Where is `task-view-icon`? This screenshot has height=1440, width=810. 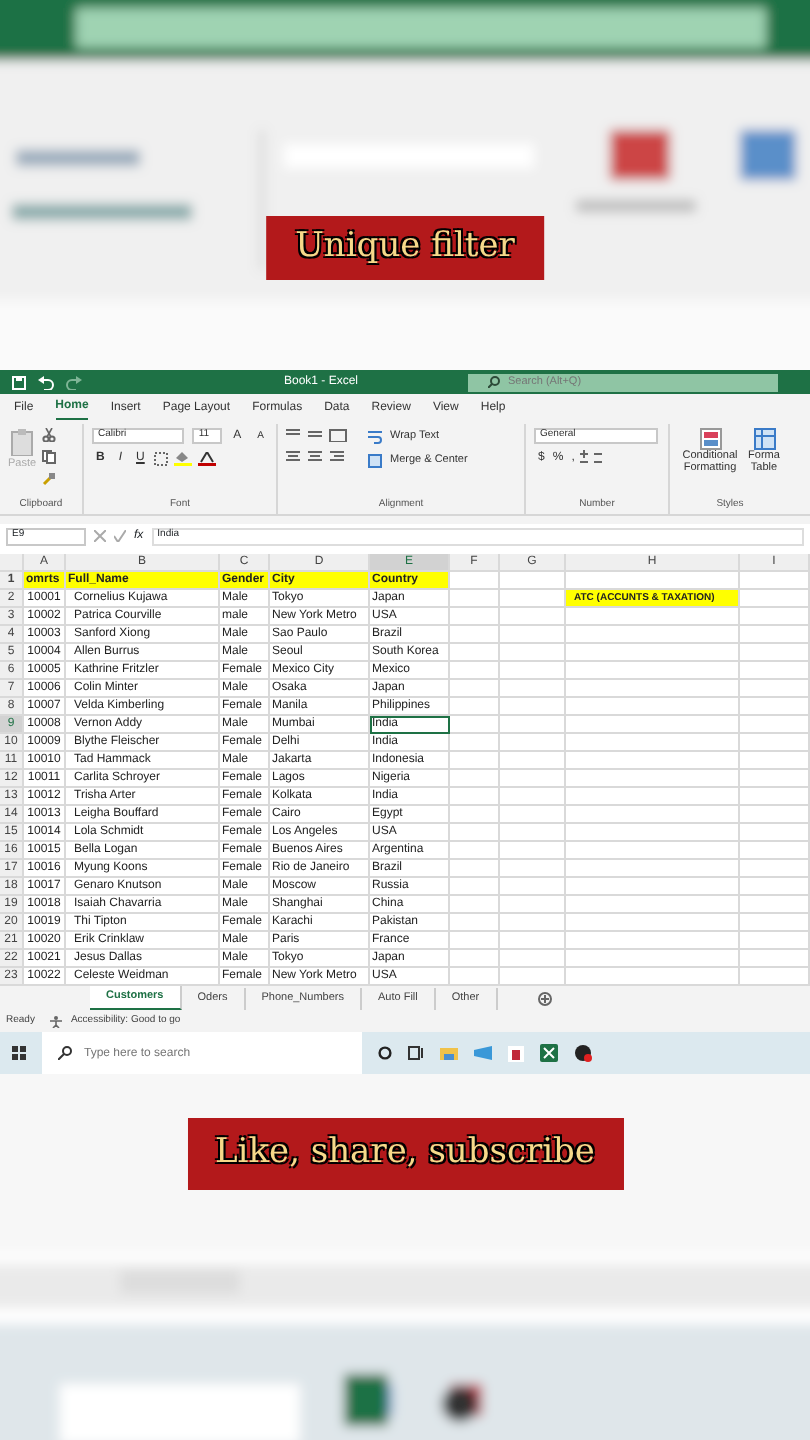 task-view-icon is located at coordinates (416, 1053).